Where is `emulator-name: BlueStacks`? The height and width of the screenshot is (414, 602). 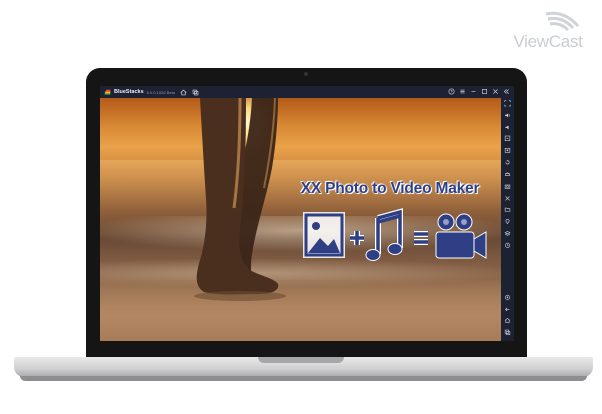
emulator-name: BlueStacks is located at coordinates (129, 92).